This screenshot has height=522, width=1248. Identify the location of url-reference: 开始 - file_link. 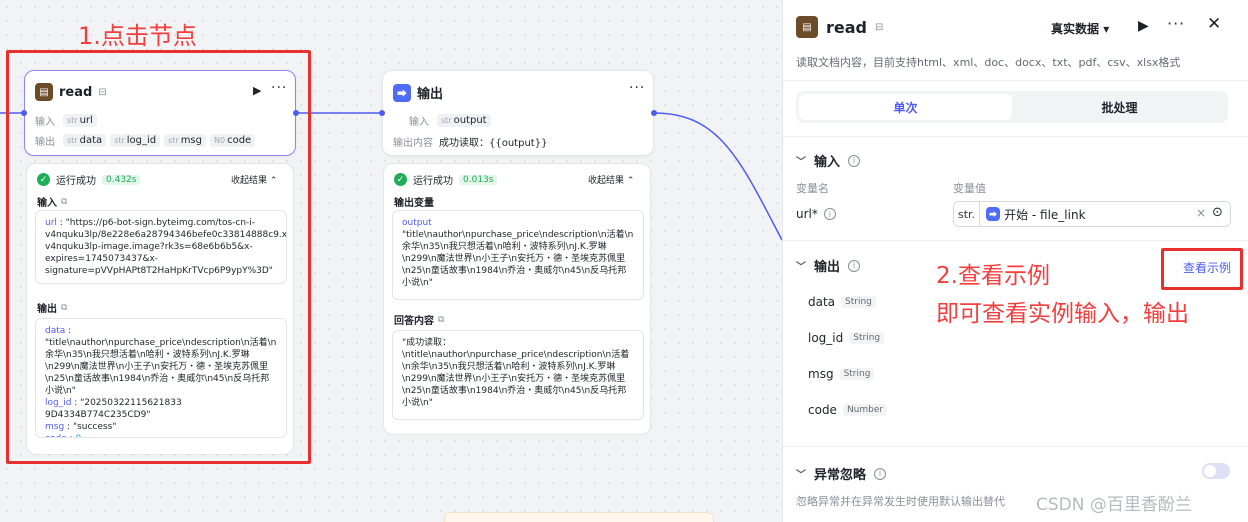
(1045, 214).